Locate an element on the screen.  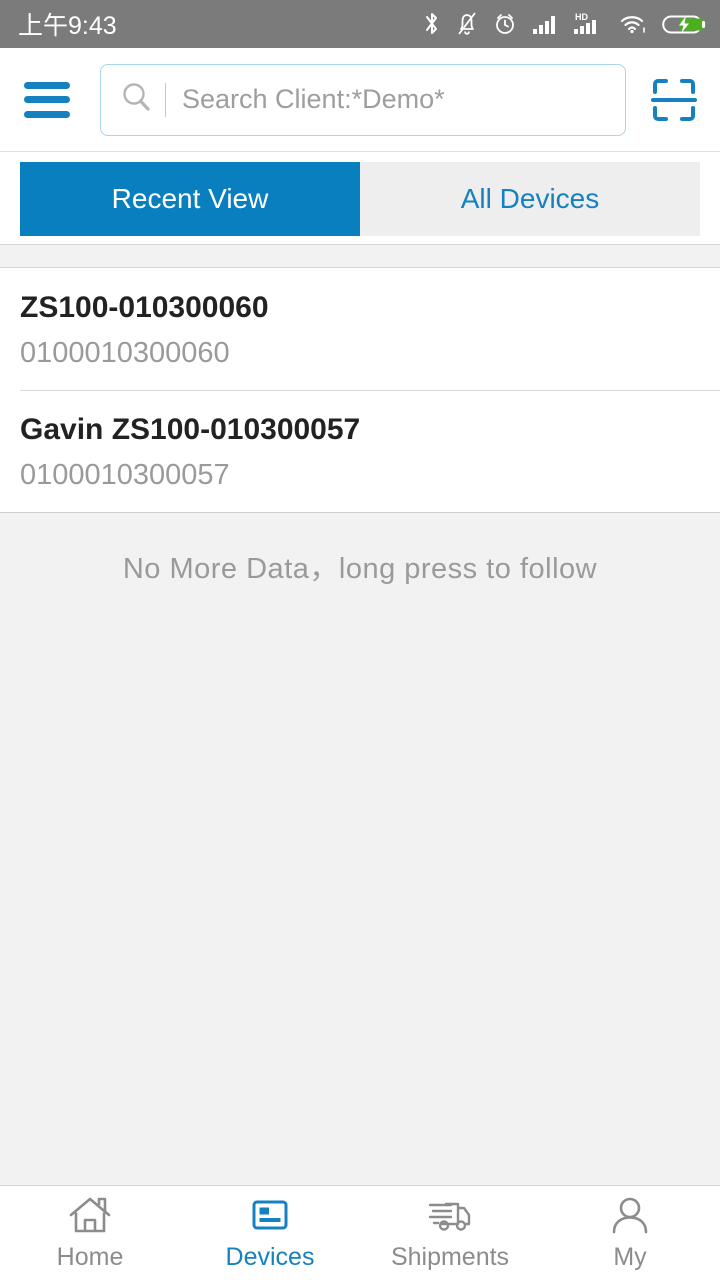
app-header is located at coordinates (360, 100).